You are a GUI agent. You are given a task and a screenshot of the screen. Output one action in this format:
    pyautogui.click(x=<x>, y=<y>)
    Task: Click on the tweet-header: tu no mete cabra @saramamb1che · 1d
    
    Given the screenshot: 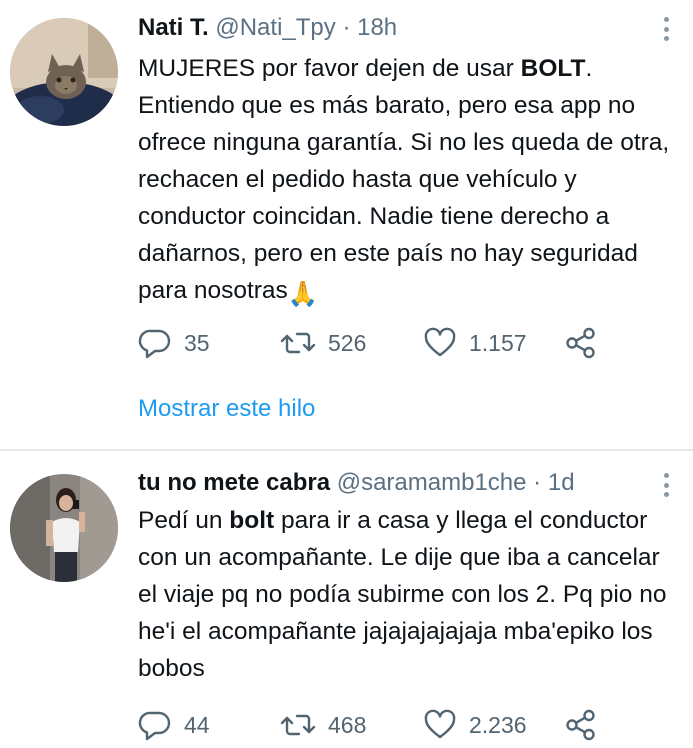 What is the action you would take?
    pyautogui.click(x=356, y=483)
    